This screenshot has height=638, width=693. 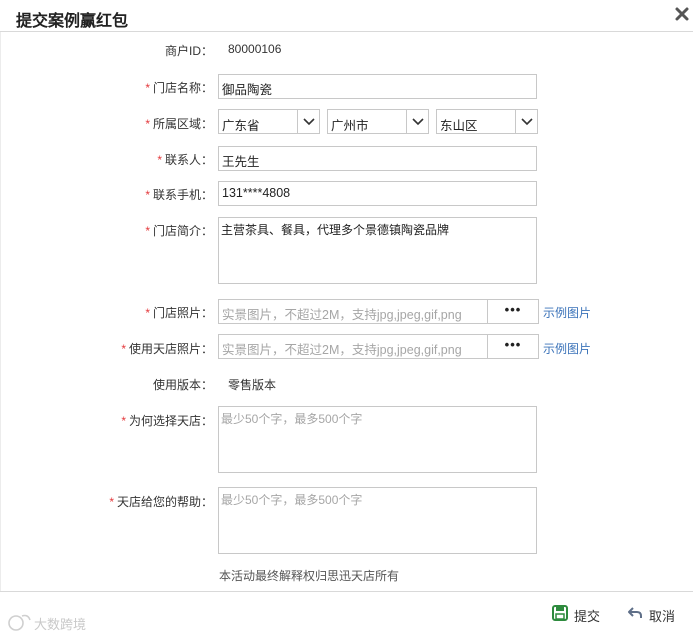 I want to click on cancel-button: 取消, so click(x=653, y=614).